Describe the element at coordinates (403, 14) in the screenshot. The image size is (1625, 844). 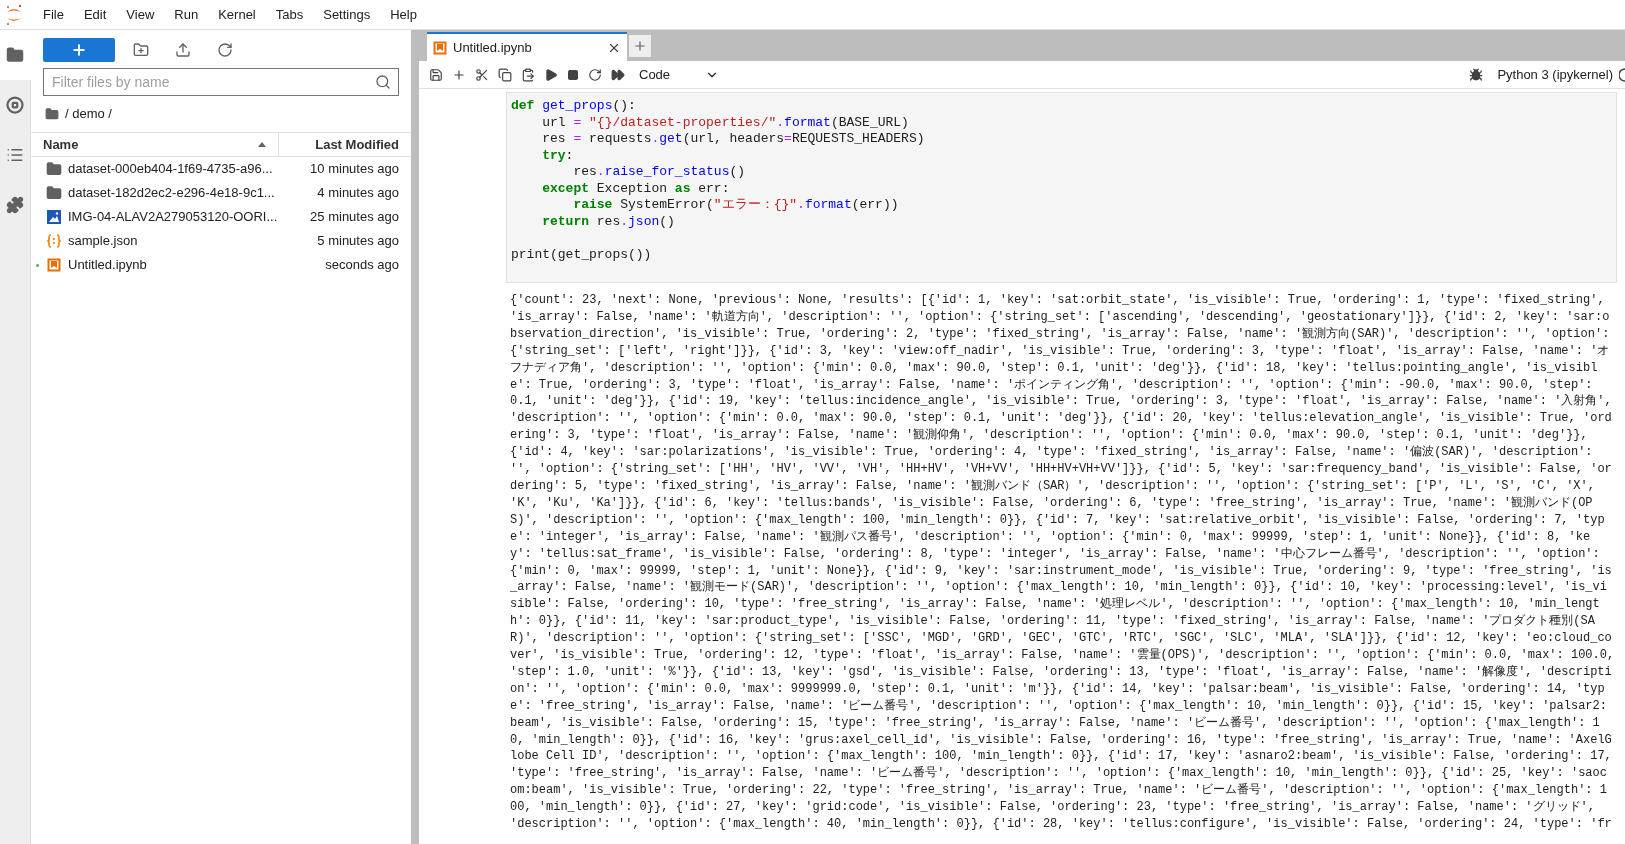
I see `menu-item: Help` at that location.